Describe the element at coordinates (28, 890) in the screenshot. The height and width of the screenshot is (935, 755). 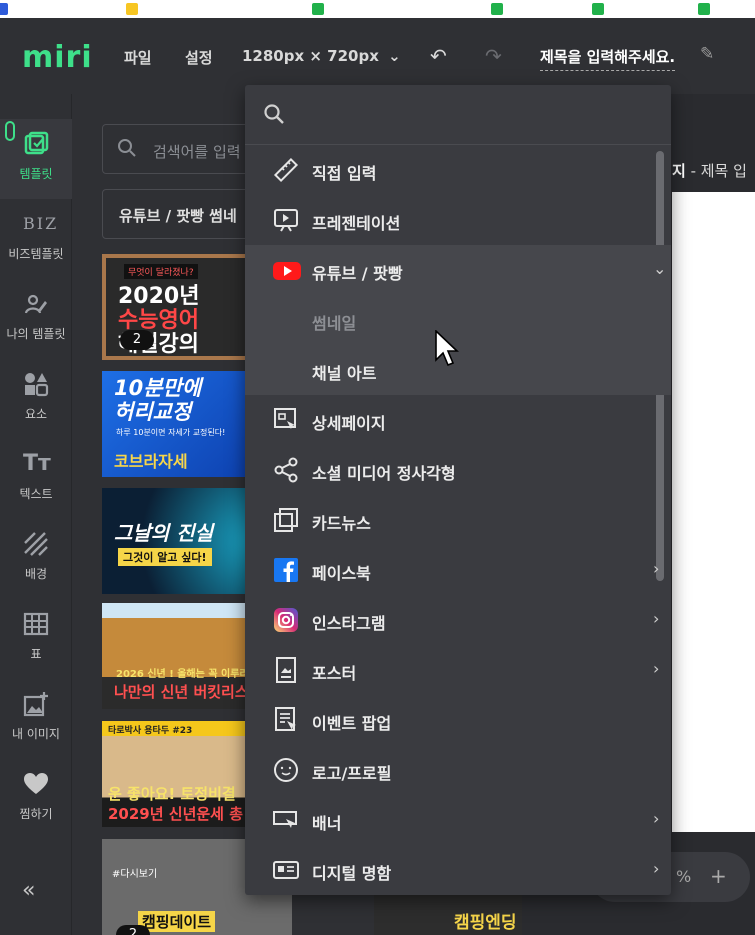
I see `collapse-sidebar-icon: «` at that location.